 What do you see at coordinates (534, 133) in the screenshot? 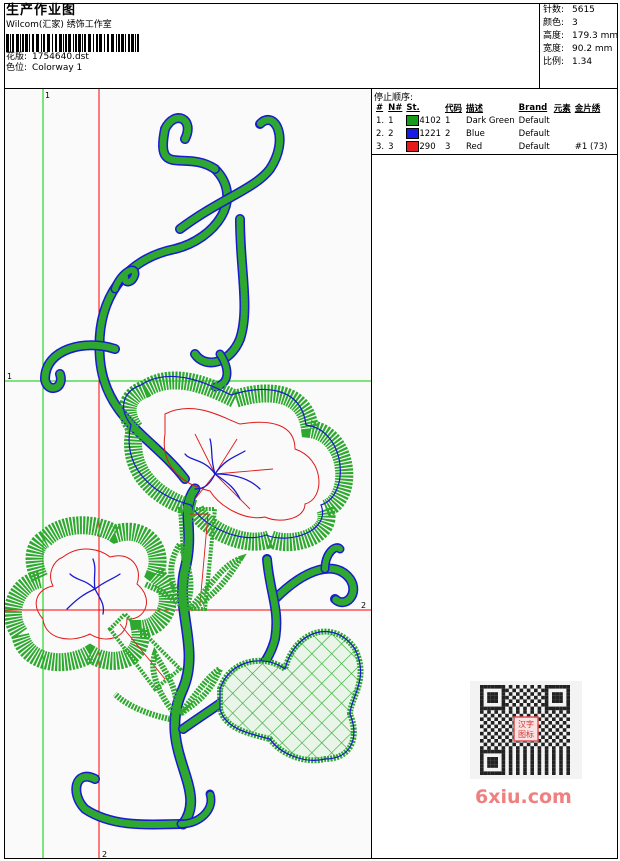
I see `row-brand: Default` at bounding box center [534, 133].